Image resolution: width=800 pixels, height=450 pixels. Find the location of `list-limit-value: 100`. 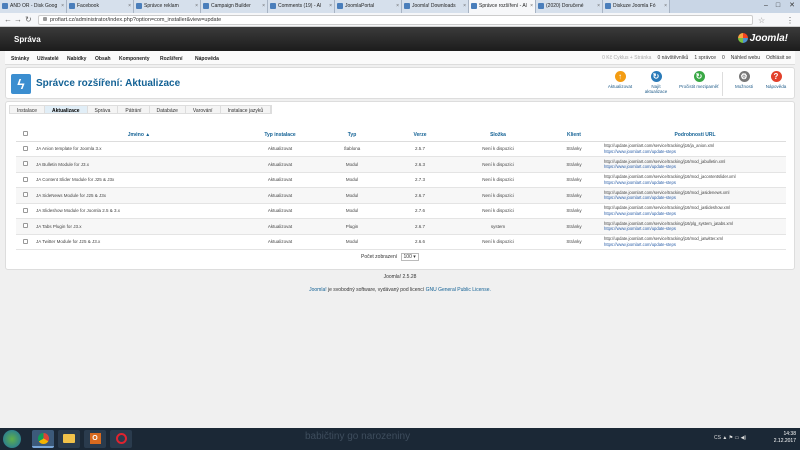

list-limit-value: 100 is located at coordinates (407, 257).